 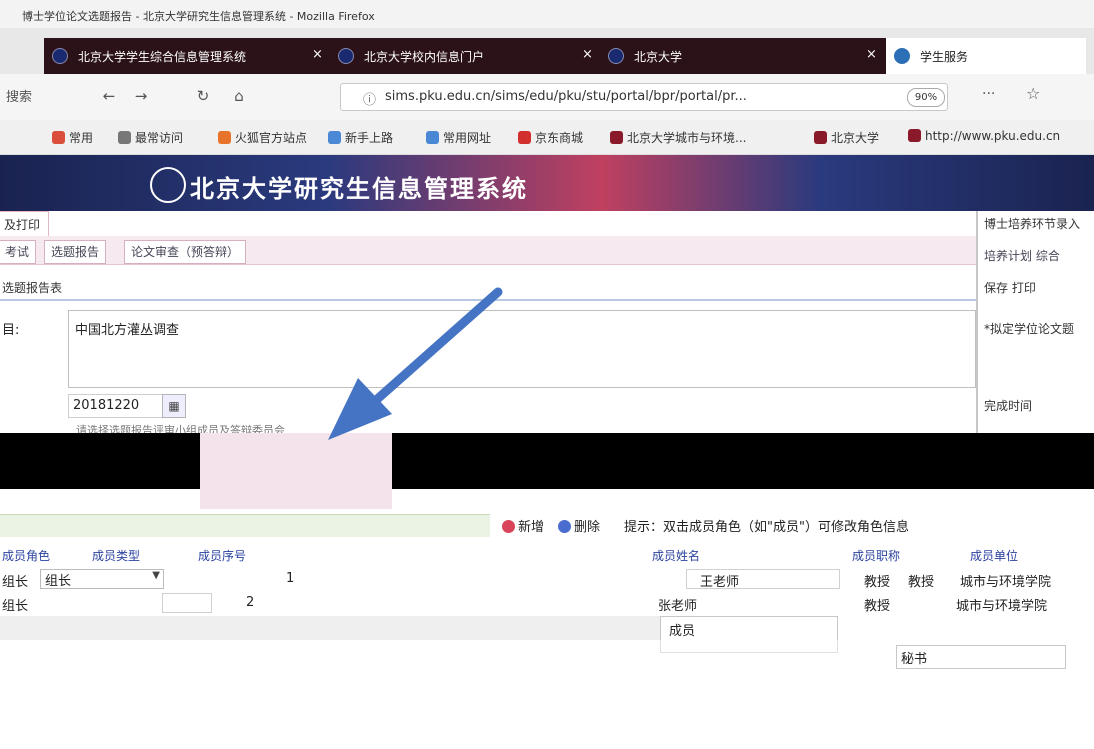 I want to click on right-pane-tabs: 培养计划 综合, so click(x=1022, y=255).